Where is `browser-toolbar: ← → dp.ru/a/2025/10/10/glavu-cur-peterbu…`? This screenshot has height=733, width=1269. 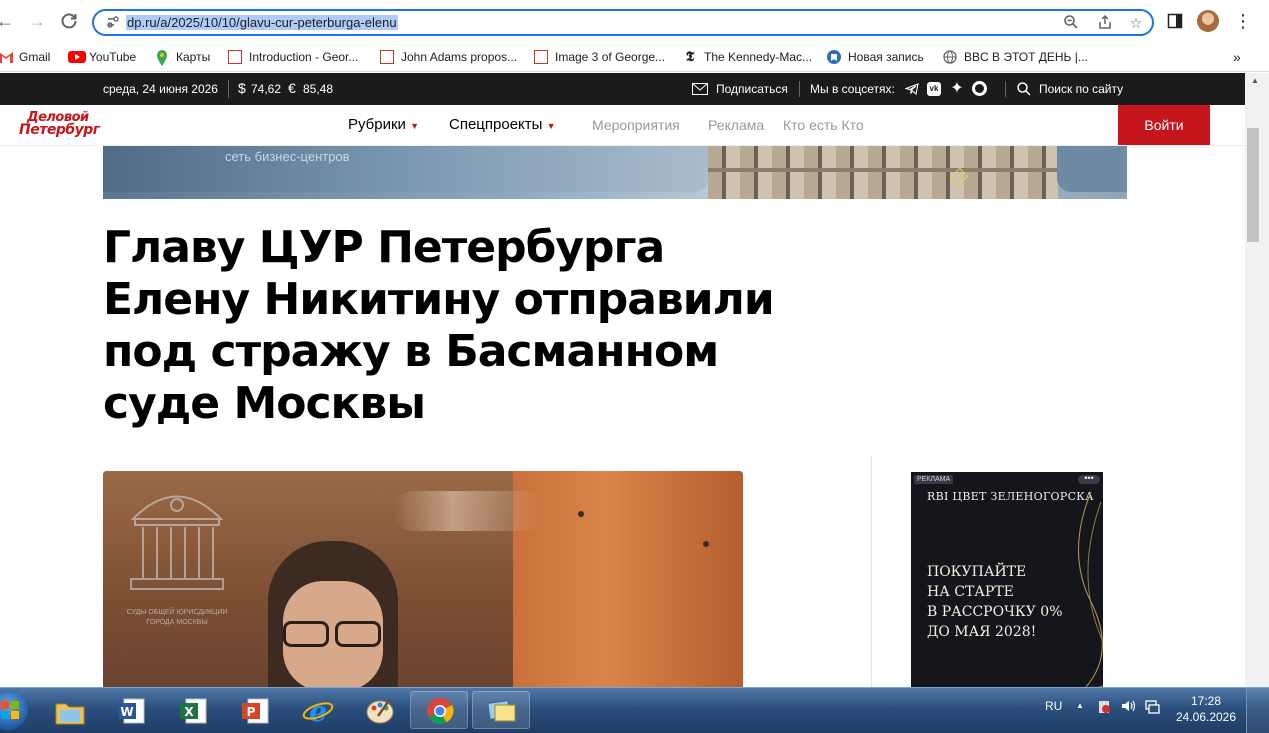 browser-toolbar: ← → dp.ru/a/2025/10/10/glavu-cur-peterbu… is located at coordinates (634, 22).